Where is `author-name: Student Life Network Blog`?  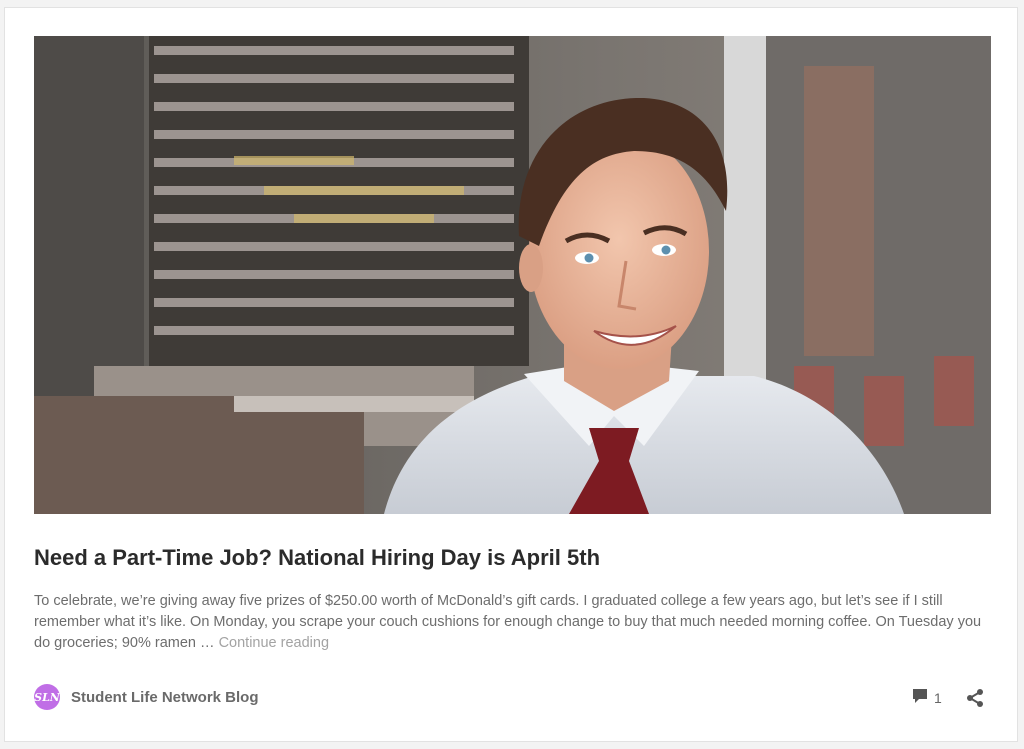
author-name: Student Life Network Blog is located at coordinates (165, 697).